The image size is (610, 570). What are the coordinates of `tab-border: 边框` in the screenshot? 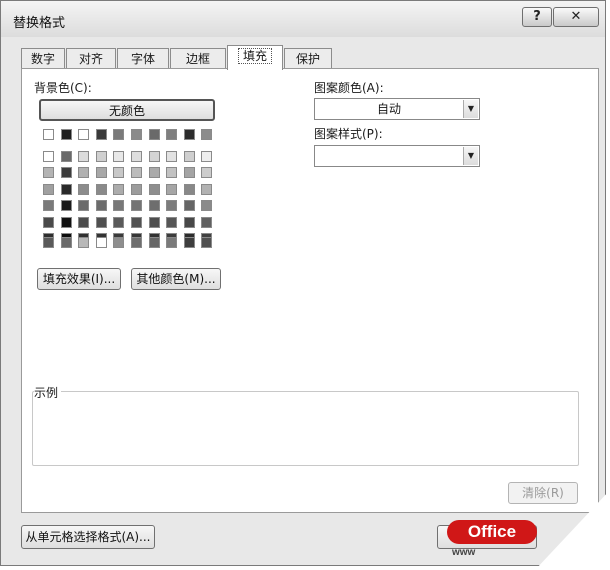 It's located at (198, 58).